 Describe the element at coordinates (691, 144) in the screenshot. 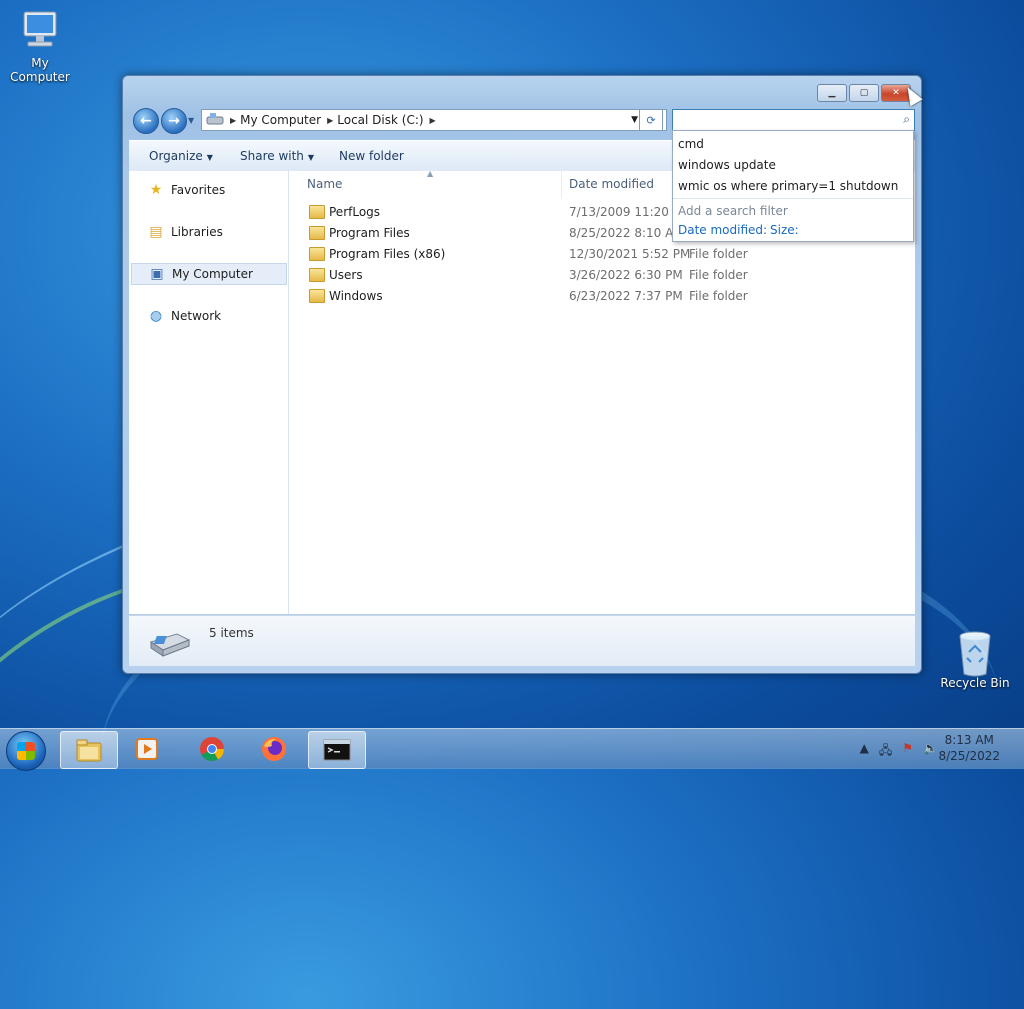

I see `suggestion-item: cmd` at that location.